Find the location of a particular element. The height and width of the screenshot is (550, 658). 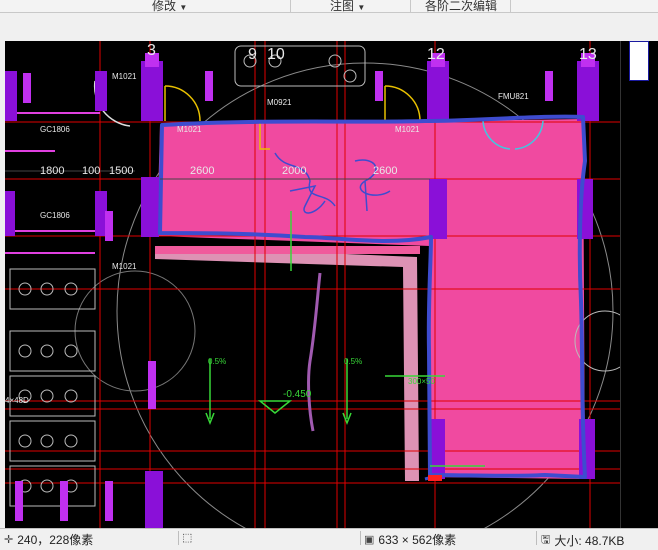

misc-label: 4×48D is located at coordinates (17, 400).